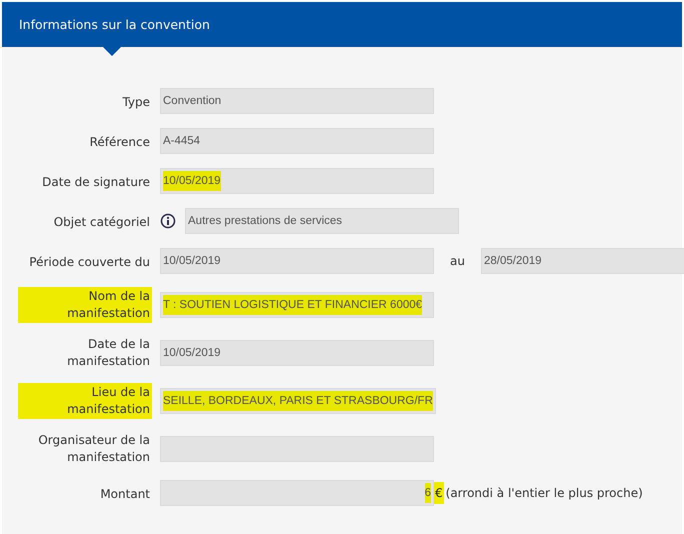 The height and width of the screenshot is (534, 684). I want to click on input-field: Autres prestations de services, so click(322, 221).